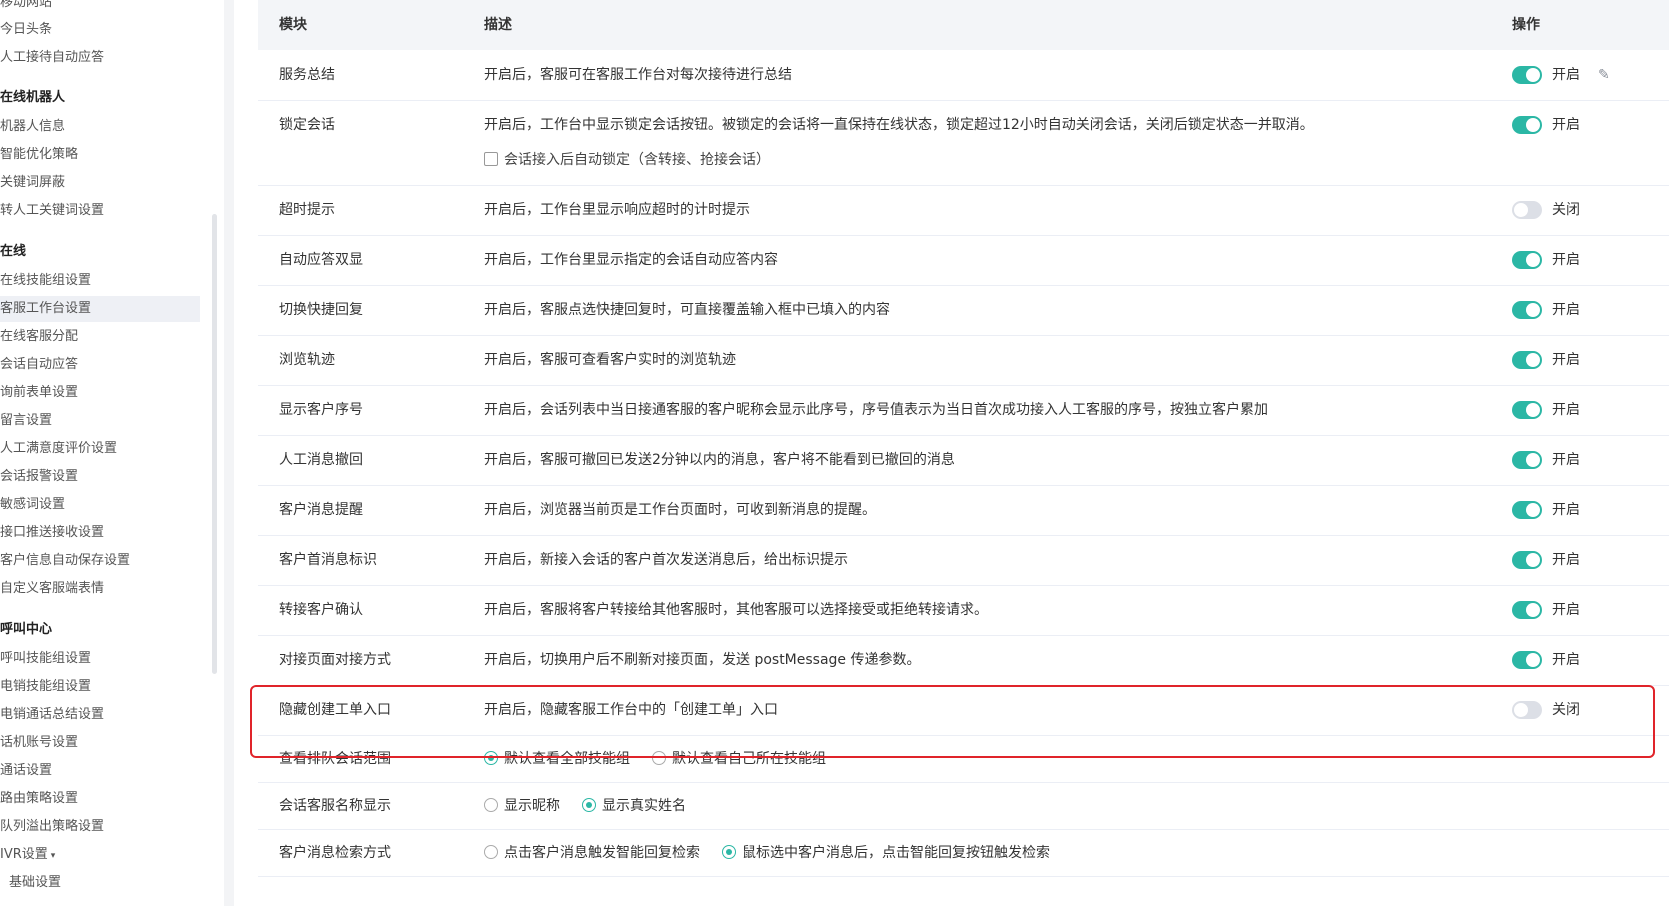  Describe the element at coordinates (35, 882) in the screenshot. I see `sidebar-item-label: 基础设置` at that location.